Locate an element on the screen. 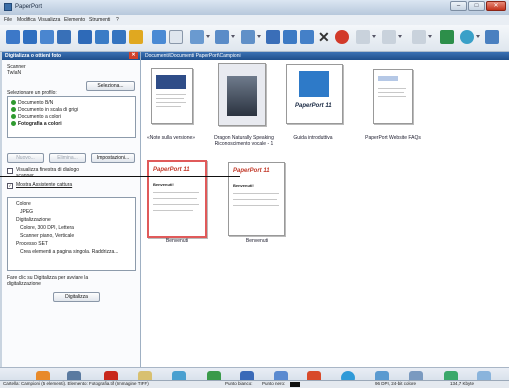 Image resolution: width=509 pixels, height=388 pixels. copy-icon is located at coordinates (64, 37).